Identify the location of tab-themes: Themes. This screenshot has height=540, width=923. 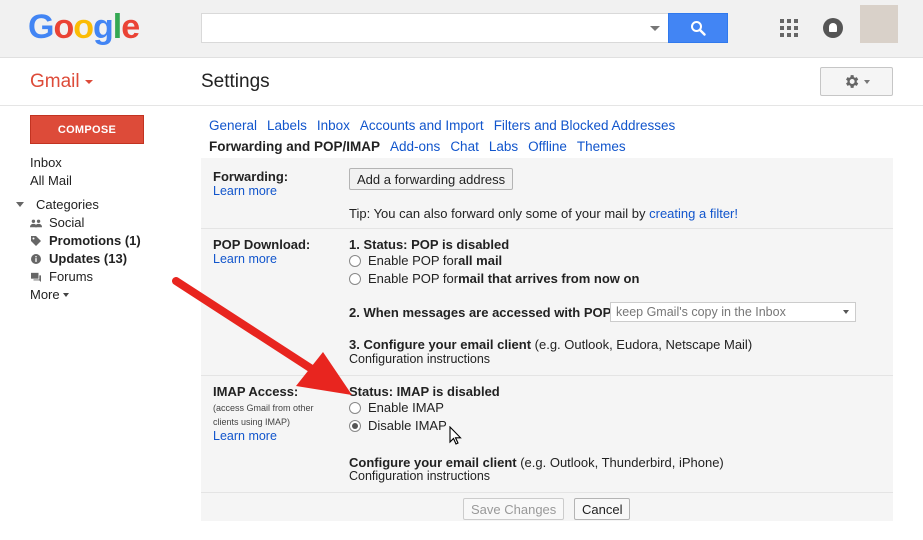
(601, 146).